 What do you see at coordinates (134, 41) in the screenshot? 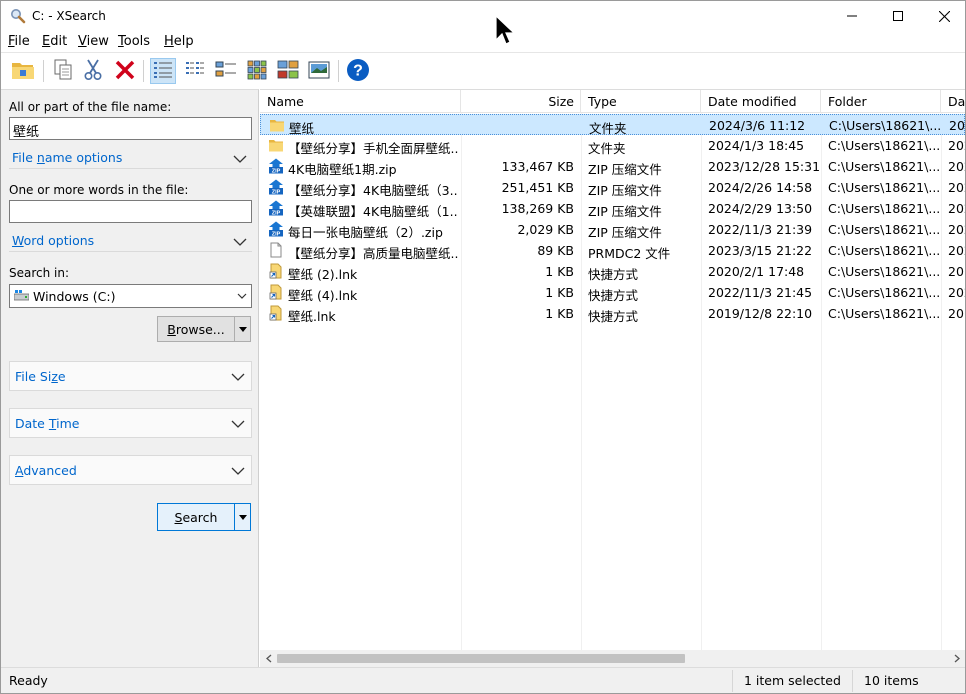
I see `menu-tools: Tools` at bounding box center [134, 41].